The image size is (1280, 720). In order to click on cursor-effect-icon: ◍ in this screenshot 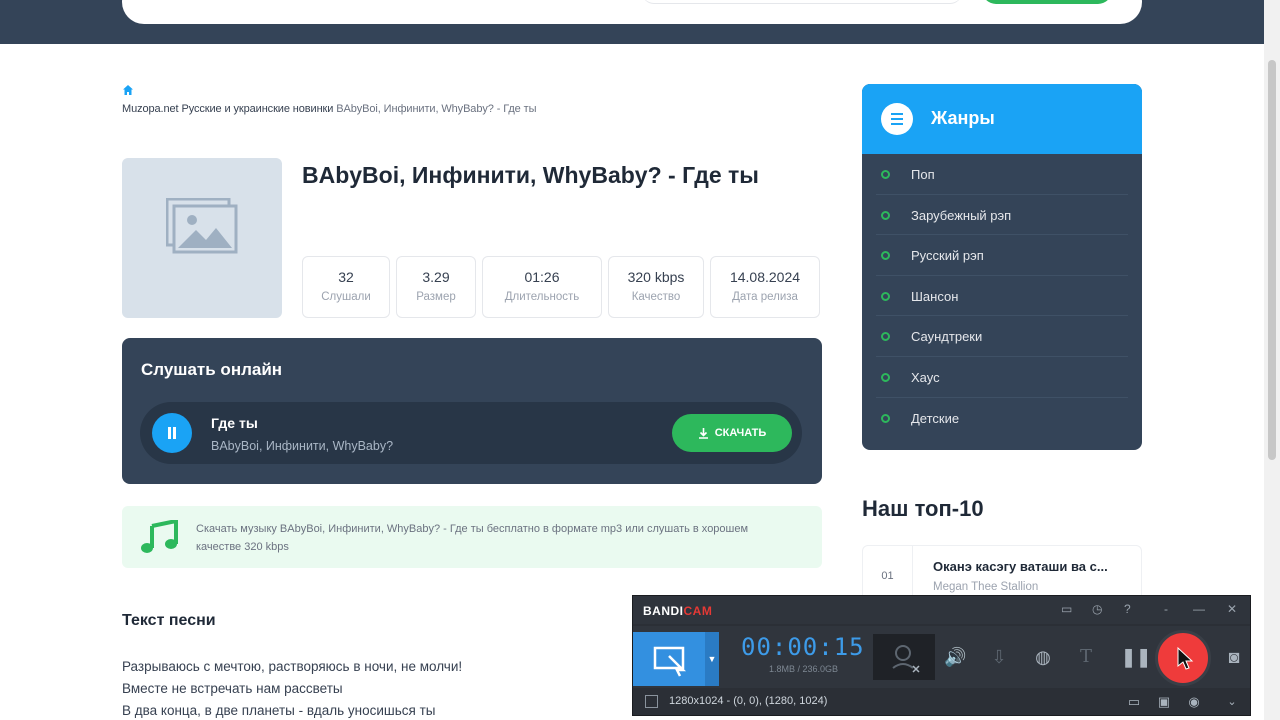, I will do `click(1043, 657)`.